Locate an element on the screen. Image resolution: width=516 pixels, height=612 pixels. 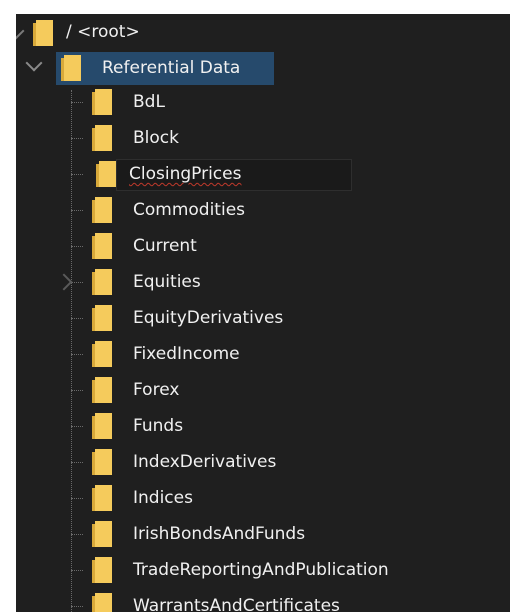
tree-node-label: FixedIncome is located at coordinates (186, 353).